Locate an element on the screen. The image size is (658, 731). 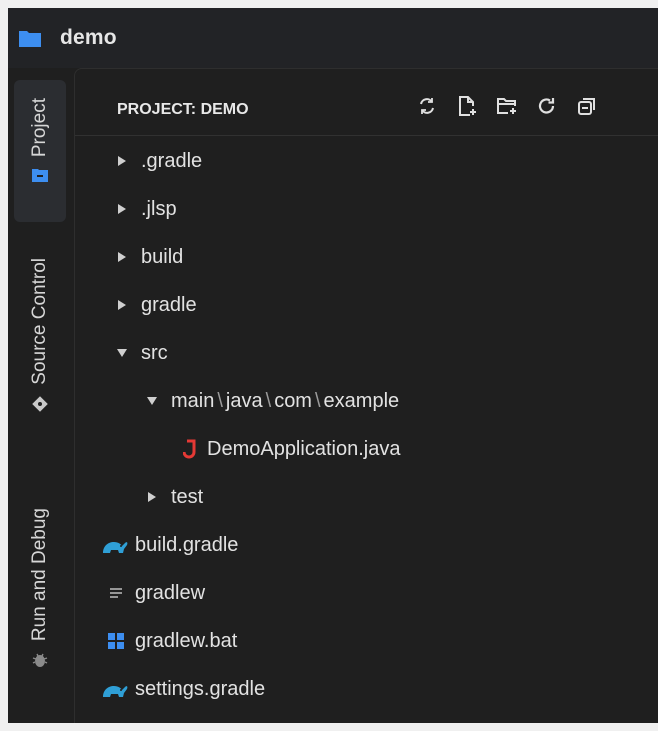
tab-source-control: Source Control is located at coordinates (40, 353).